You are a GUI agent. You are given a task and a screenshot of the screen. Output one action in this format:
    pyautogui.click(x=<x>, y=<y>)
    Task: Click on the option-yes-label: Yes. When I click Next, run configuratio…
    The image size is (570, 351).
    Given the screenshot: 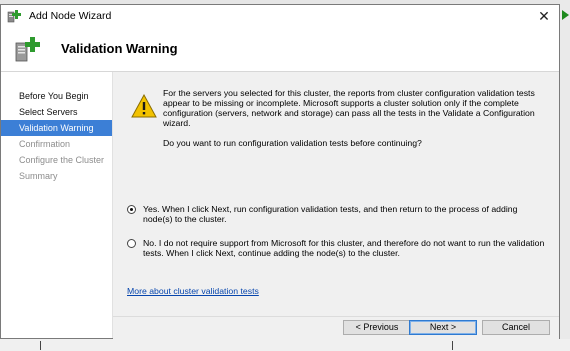 What is the action you would take?
    pyautogui.click(x=345, y=214)
    